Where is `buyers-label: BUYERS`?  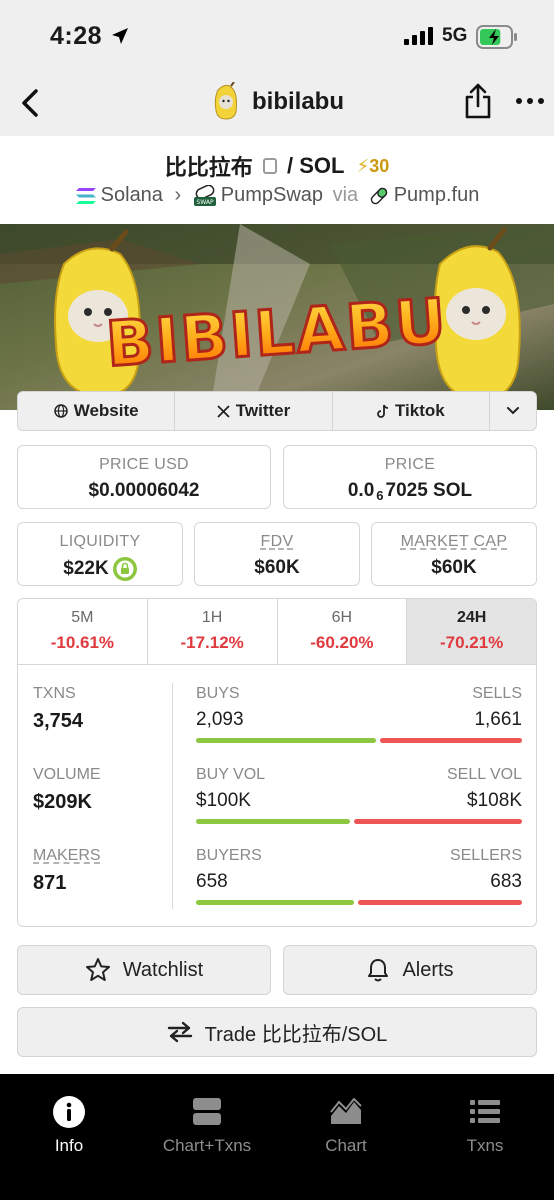
buyers-label: BUYERS is located at coordinates (229, 855).